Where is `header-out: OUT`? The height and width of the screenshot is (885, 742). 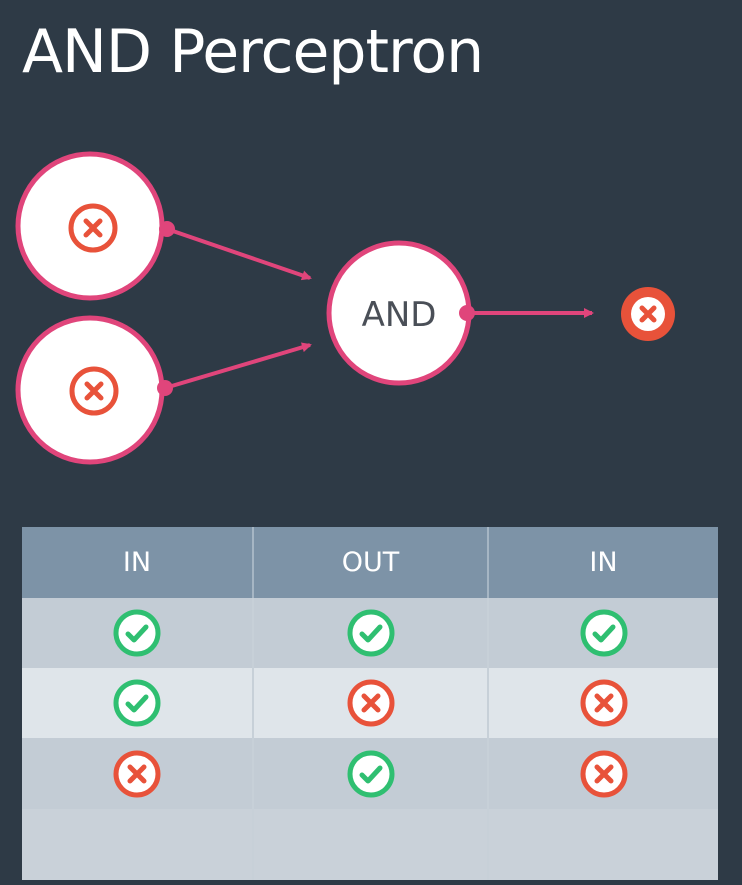
header-out: OUT is located at coordinates (371, 562).